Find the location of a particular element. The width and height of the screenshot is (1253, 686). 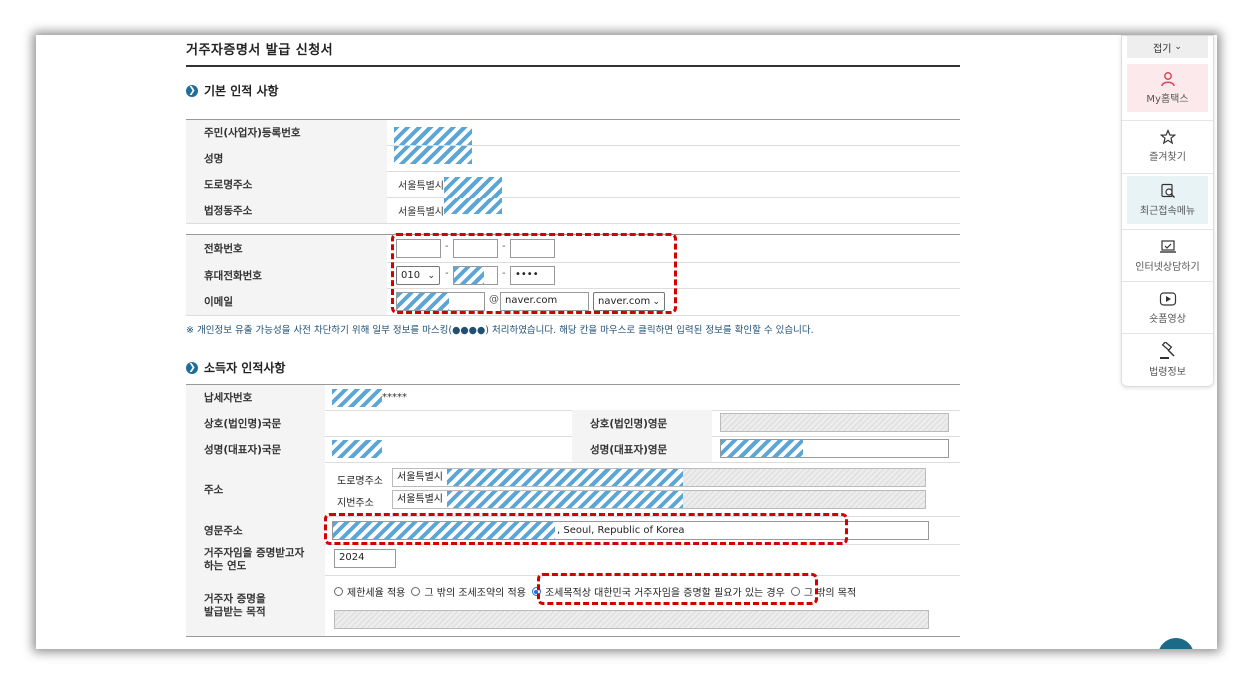

name-value is located at coordinates (433, 158).